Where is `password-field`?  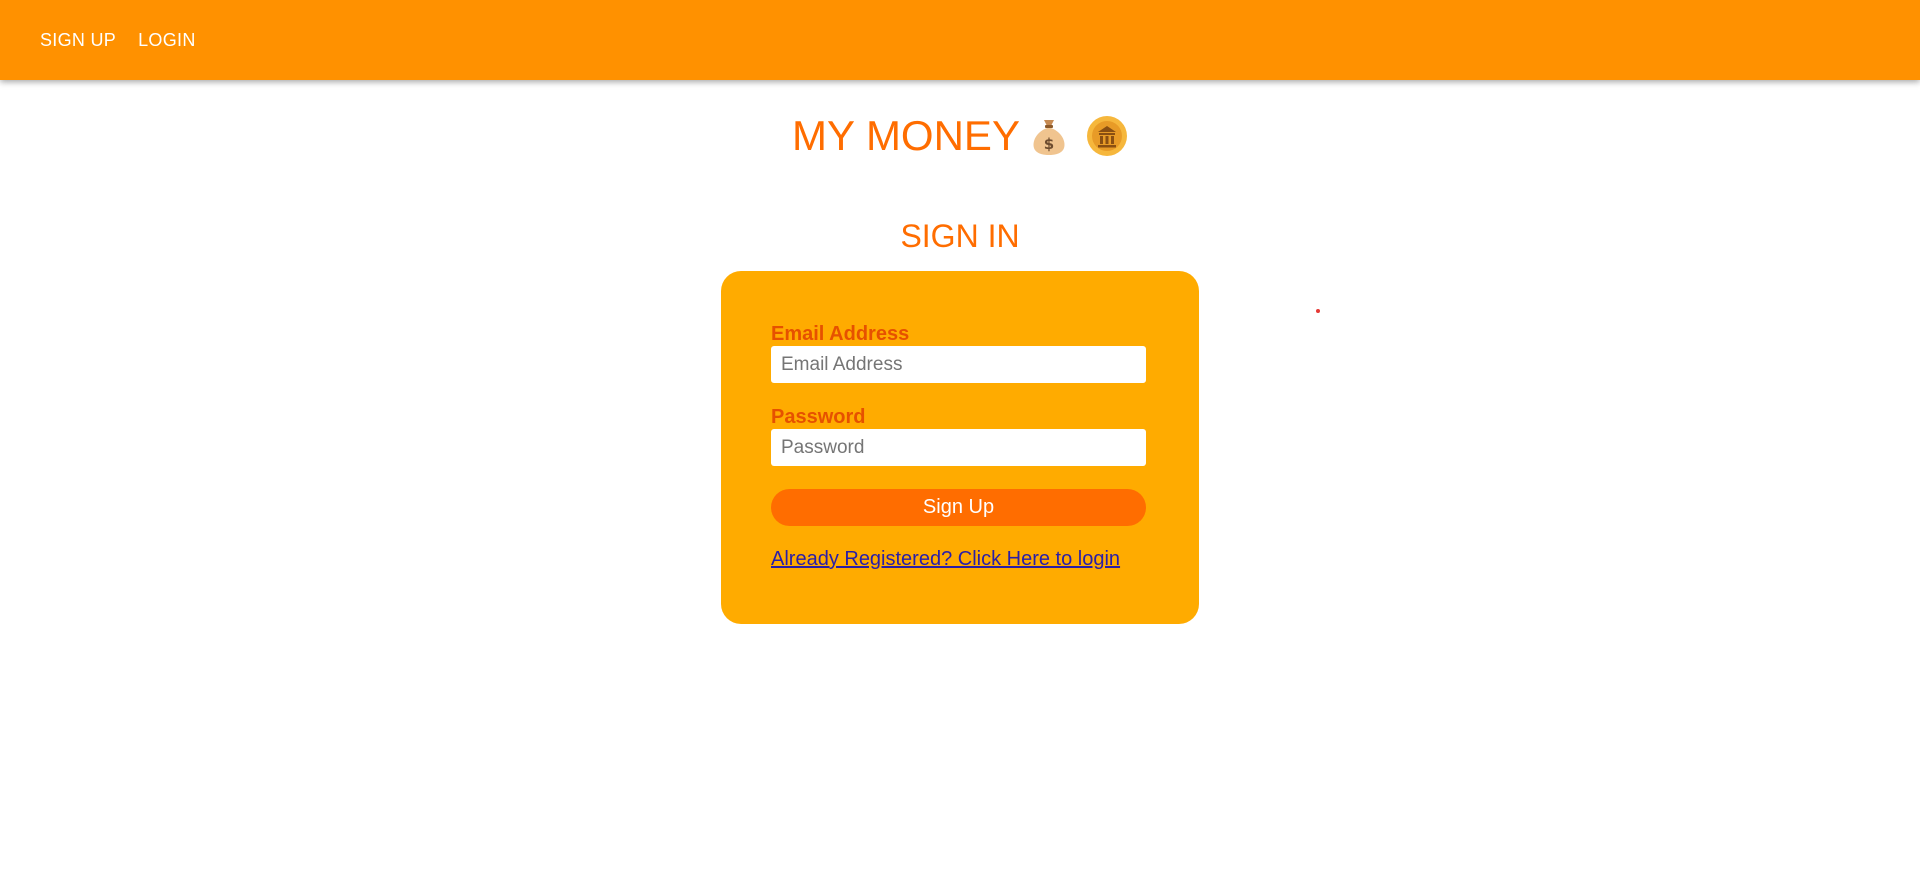
password-field is located at coordinates (958, 447).